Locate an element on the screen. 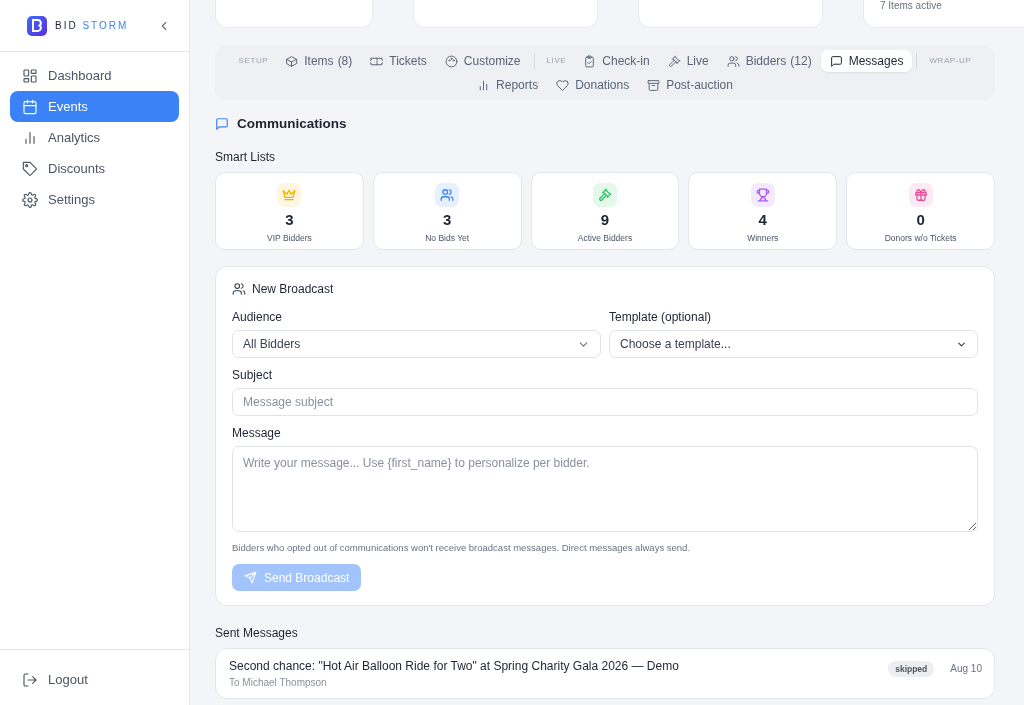 Image resolution: width=1024 pixels, height=705 pixels. bar-chart-icon is located at coordinates (30, 137).